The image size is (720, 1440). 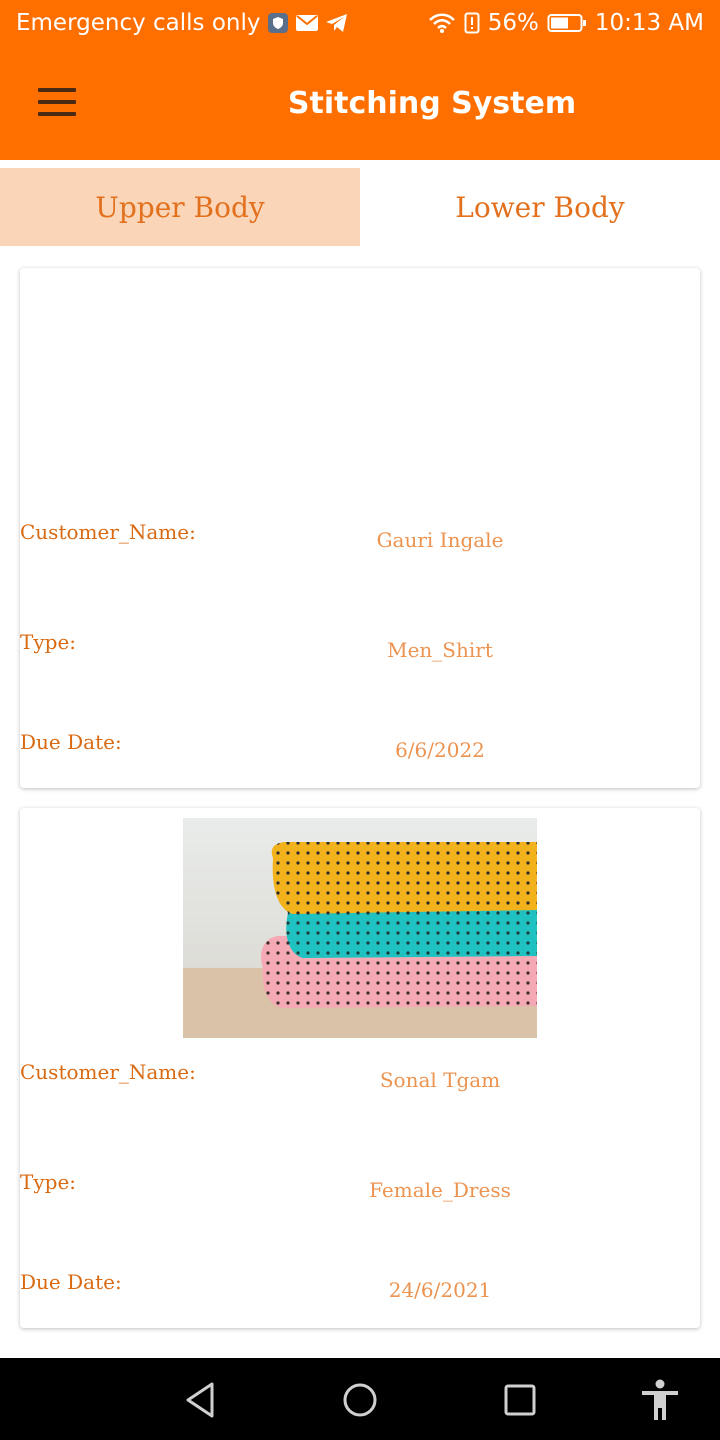 What do you see at coordinates (336, 23) in the screenshot?
I see `telegram-icon` at bounding box center [336, 23].